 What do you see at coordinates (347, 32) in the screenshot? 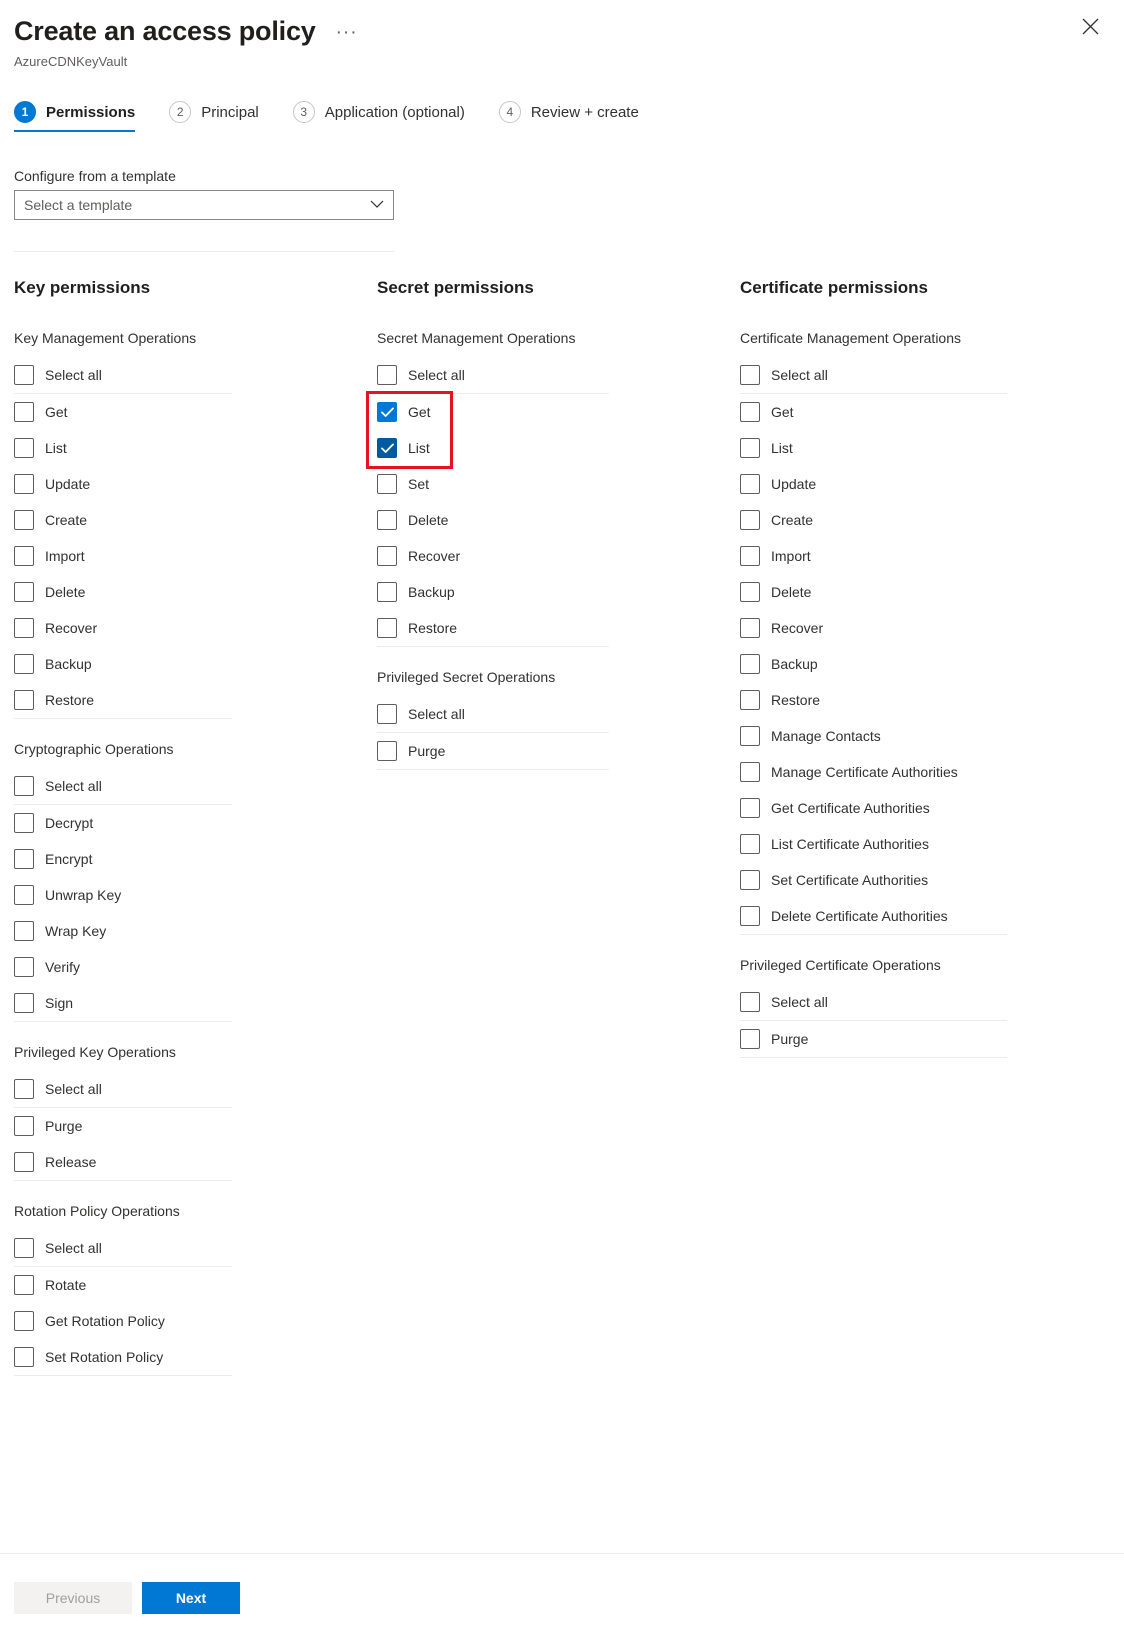
I see `more-options-button: ···` at bounding box center [347, 32].